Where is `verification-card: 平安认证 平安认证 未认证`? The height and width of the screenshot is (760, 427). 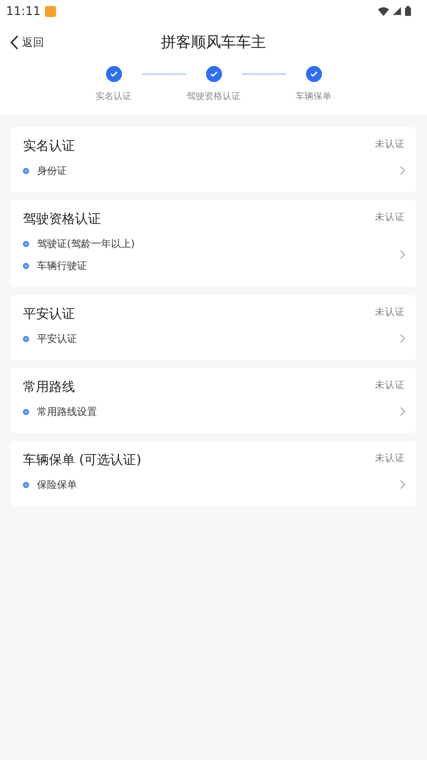 verification-card: 平安认证 平安认证 未认证 is located at coordinates (213, 327).